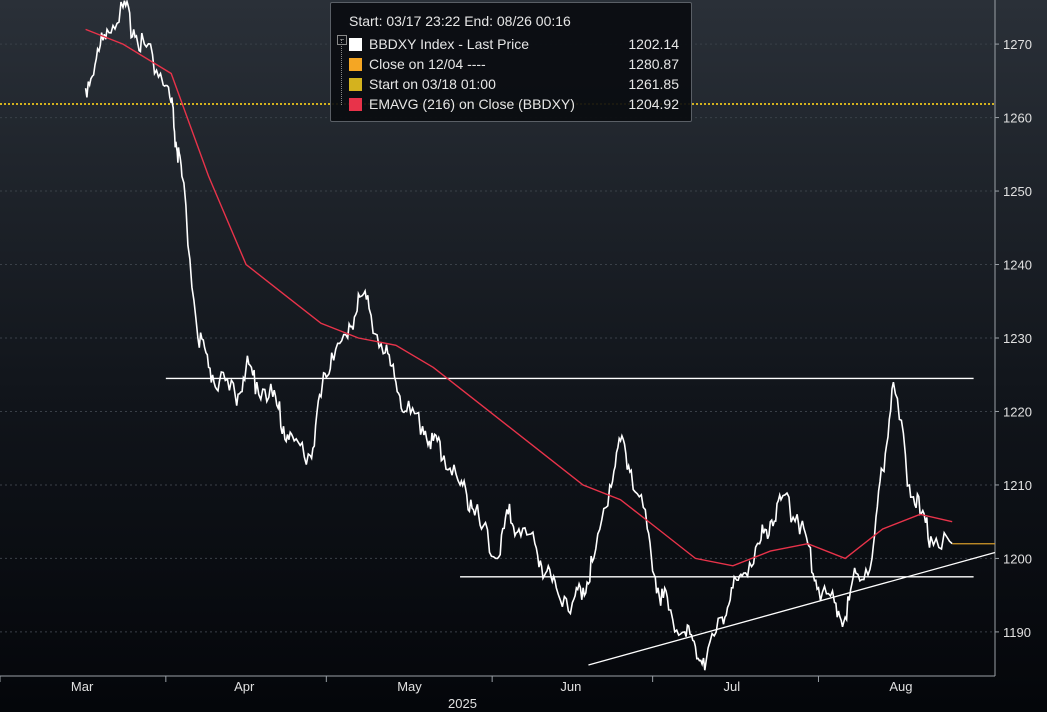  What do you see at coordinates (355, 64) in the screenshot?
I see `legend-swatch-close` at bounding box center [355, 64].